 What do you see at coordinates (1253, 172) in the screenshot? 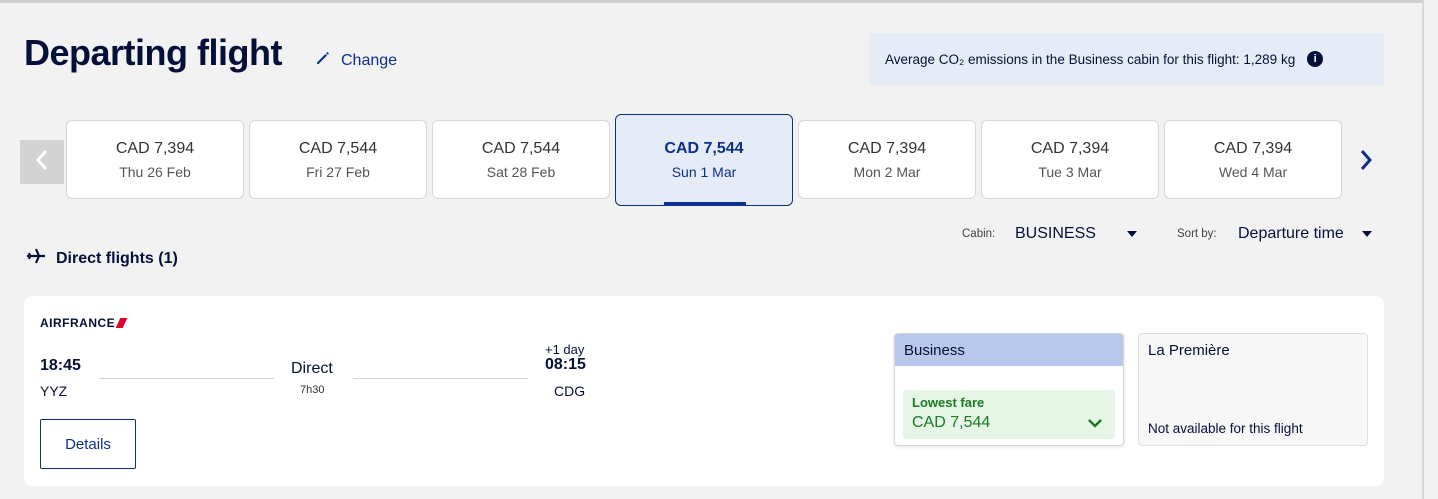
I see `date-label: Wed 4 Mar` at bounding box center [1253, 172].